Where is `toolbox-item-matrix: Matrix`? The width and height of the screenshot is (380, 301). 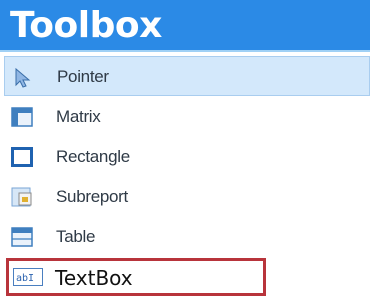
toolbox-item-matrix: Matrix is located at coordinates (187, 117).